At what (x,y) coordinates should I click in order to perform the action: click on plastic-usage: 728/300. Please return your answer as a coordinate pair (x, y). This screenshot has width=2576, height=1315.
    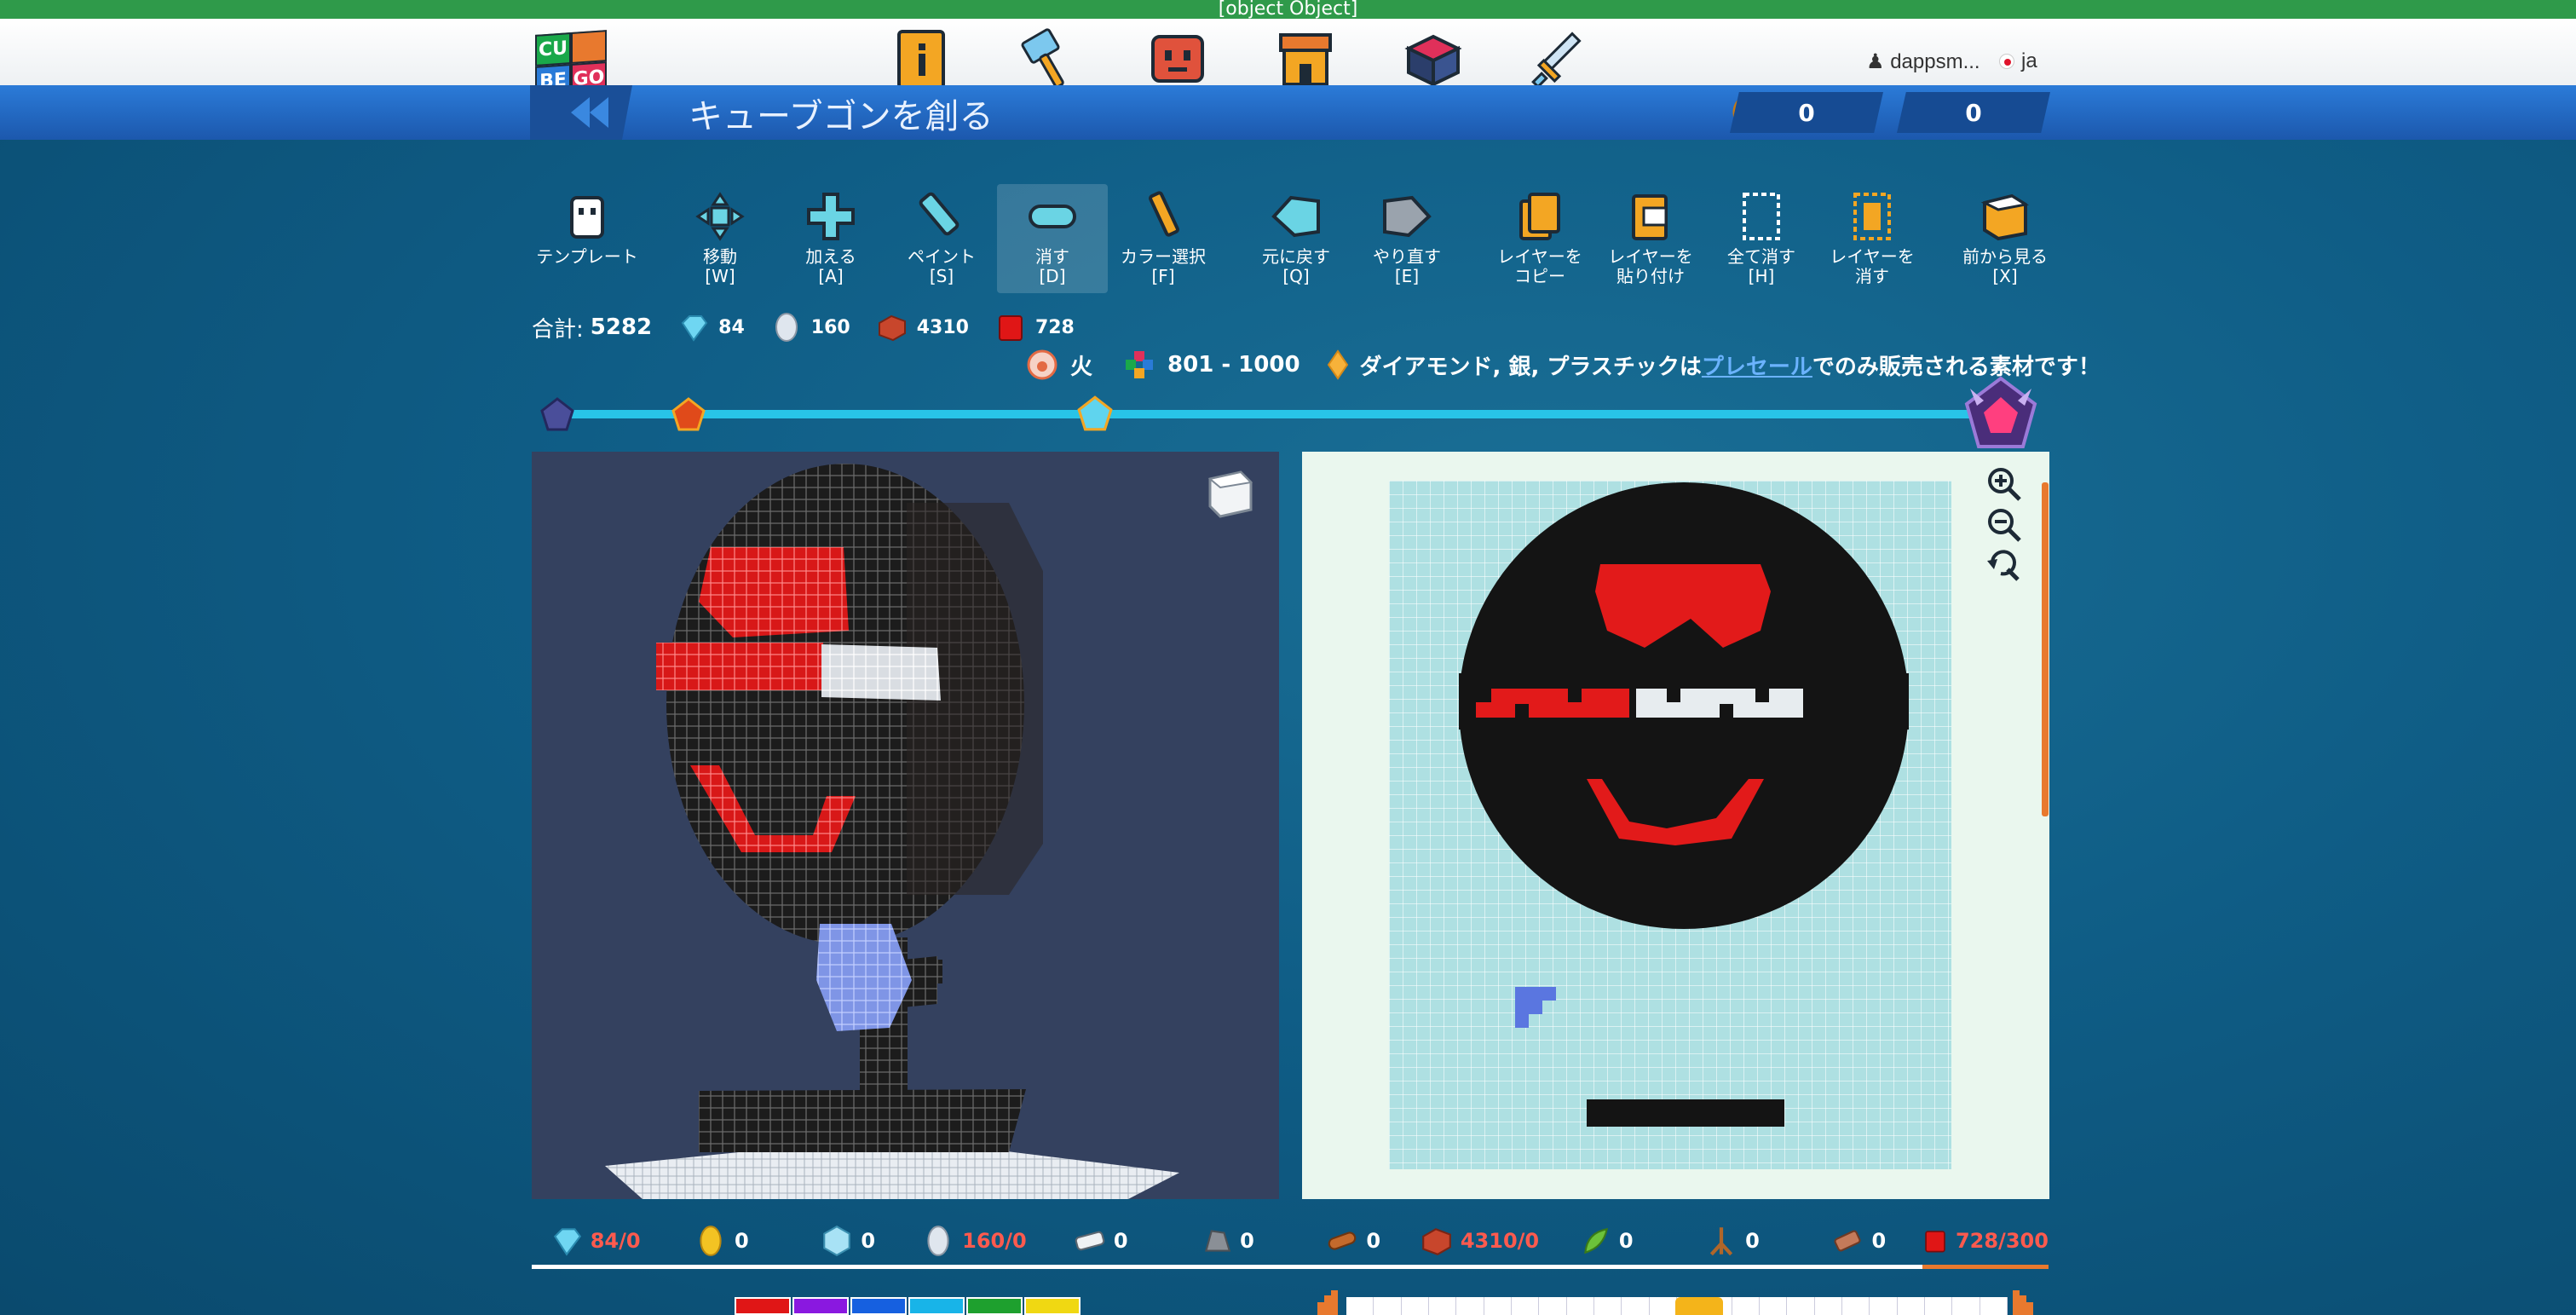
    Looking at the image, I should click on (1985, 1241).